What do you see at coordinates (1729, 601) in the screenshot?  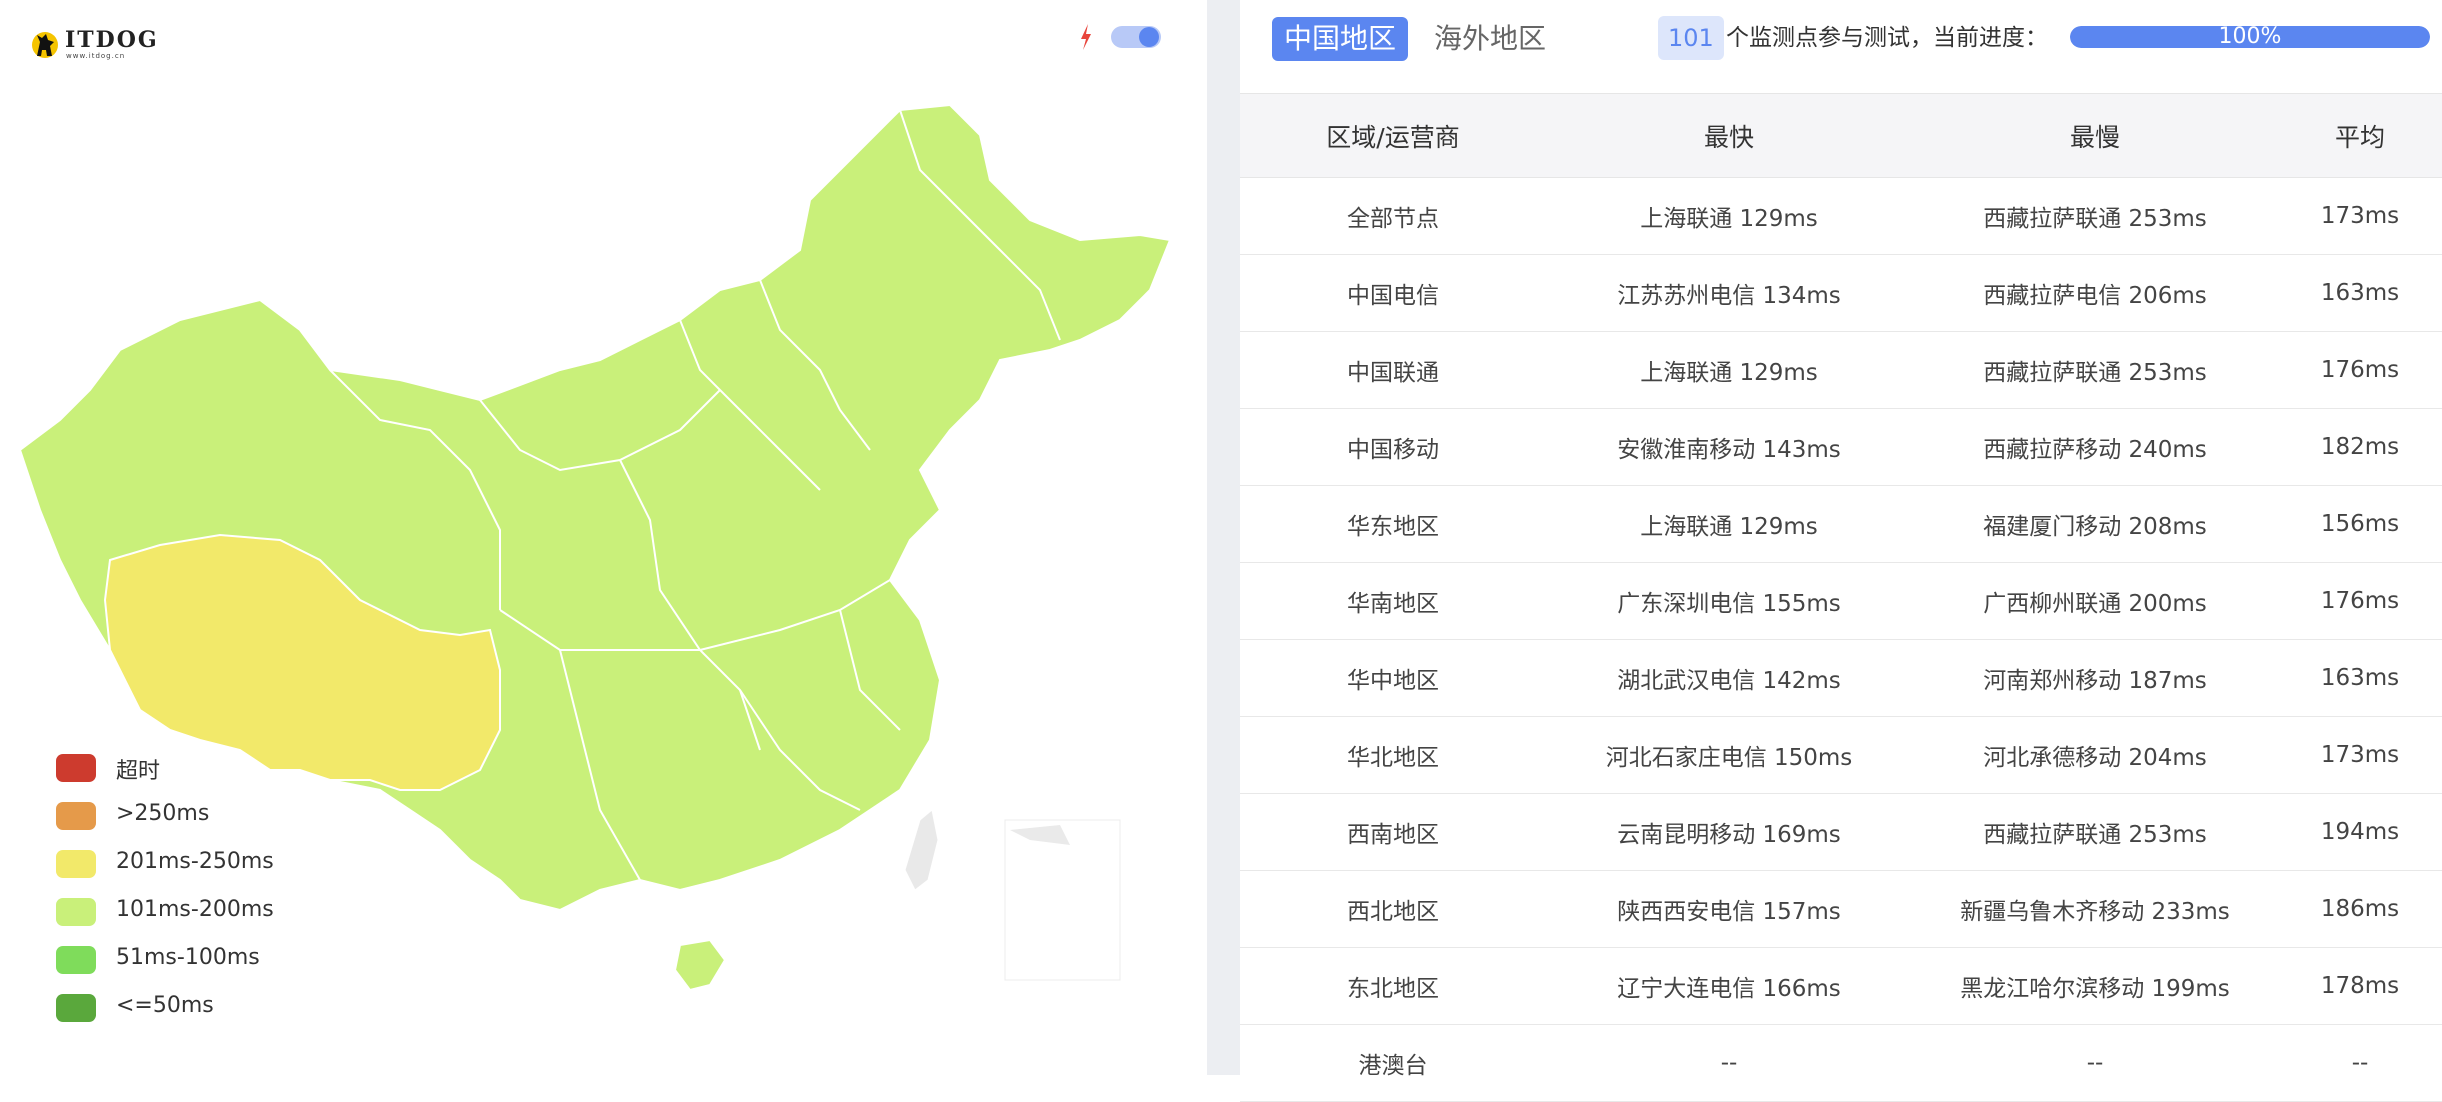 I see `cell-fastest: 广东深圳电信 155ms` at bounding box center [1729, 601].